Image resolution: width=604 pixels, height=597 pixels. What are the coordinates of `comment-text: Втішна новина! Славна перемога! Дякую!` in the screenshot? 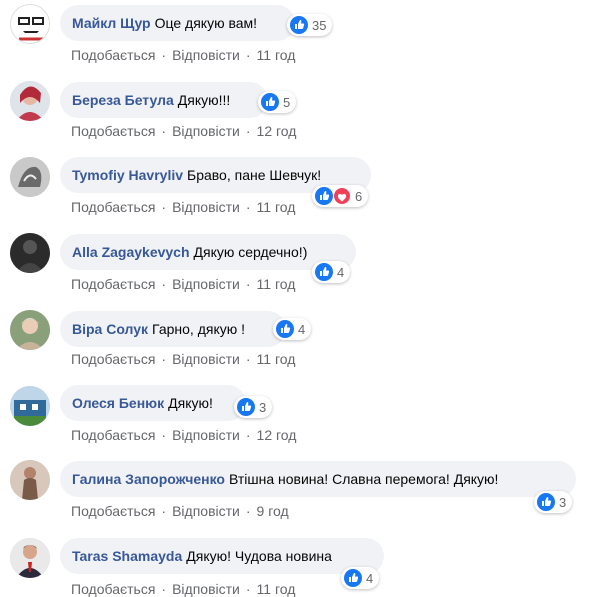 It's located at (363, 479).